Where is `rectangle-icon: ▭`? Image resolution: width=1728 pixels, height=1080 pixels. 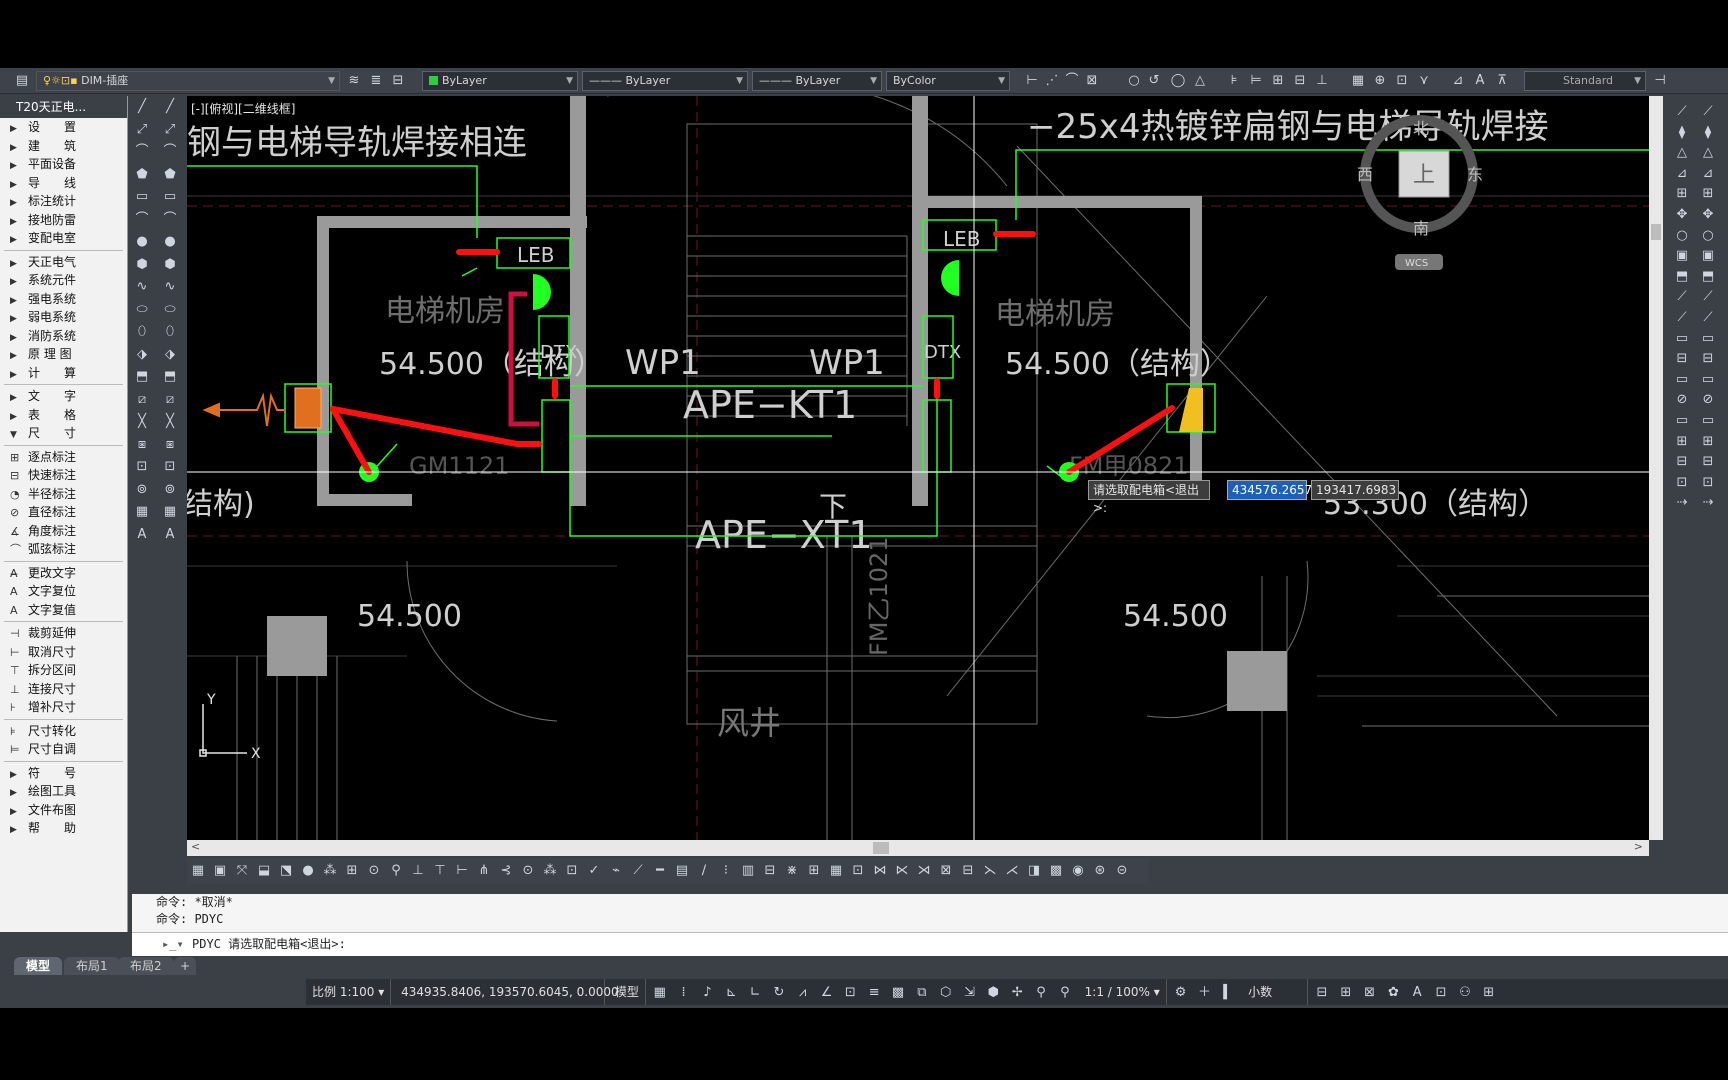 rectangle-icon: ▭ is located at coordinates (170, 197).